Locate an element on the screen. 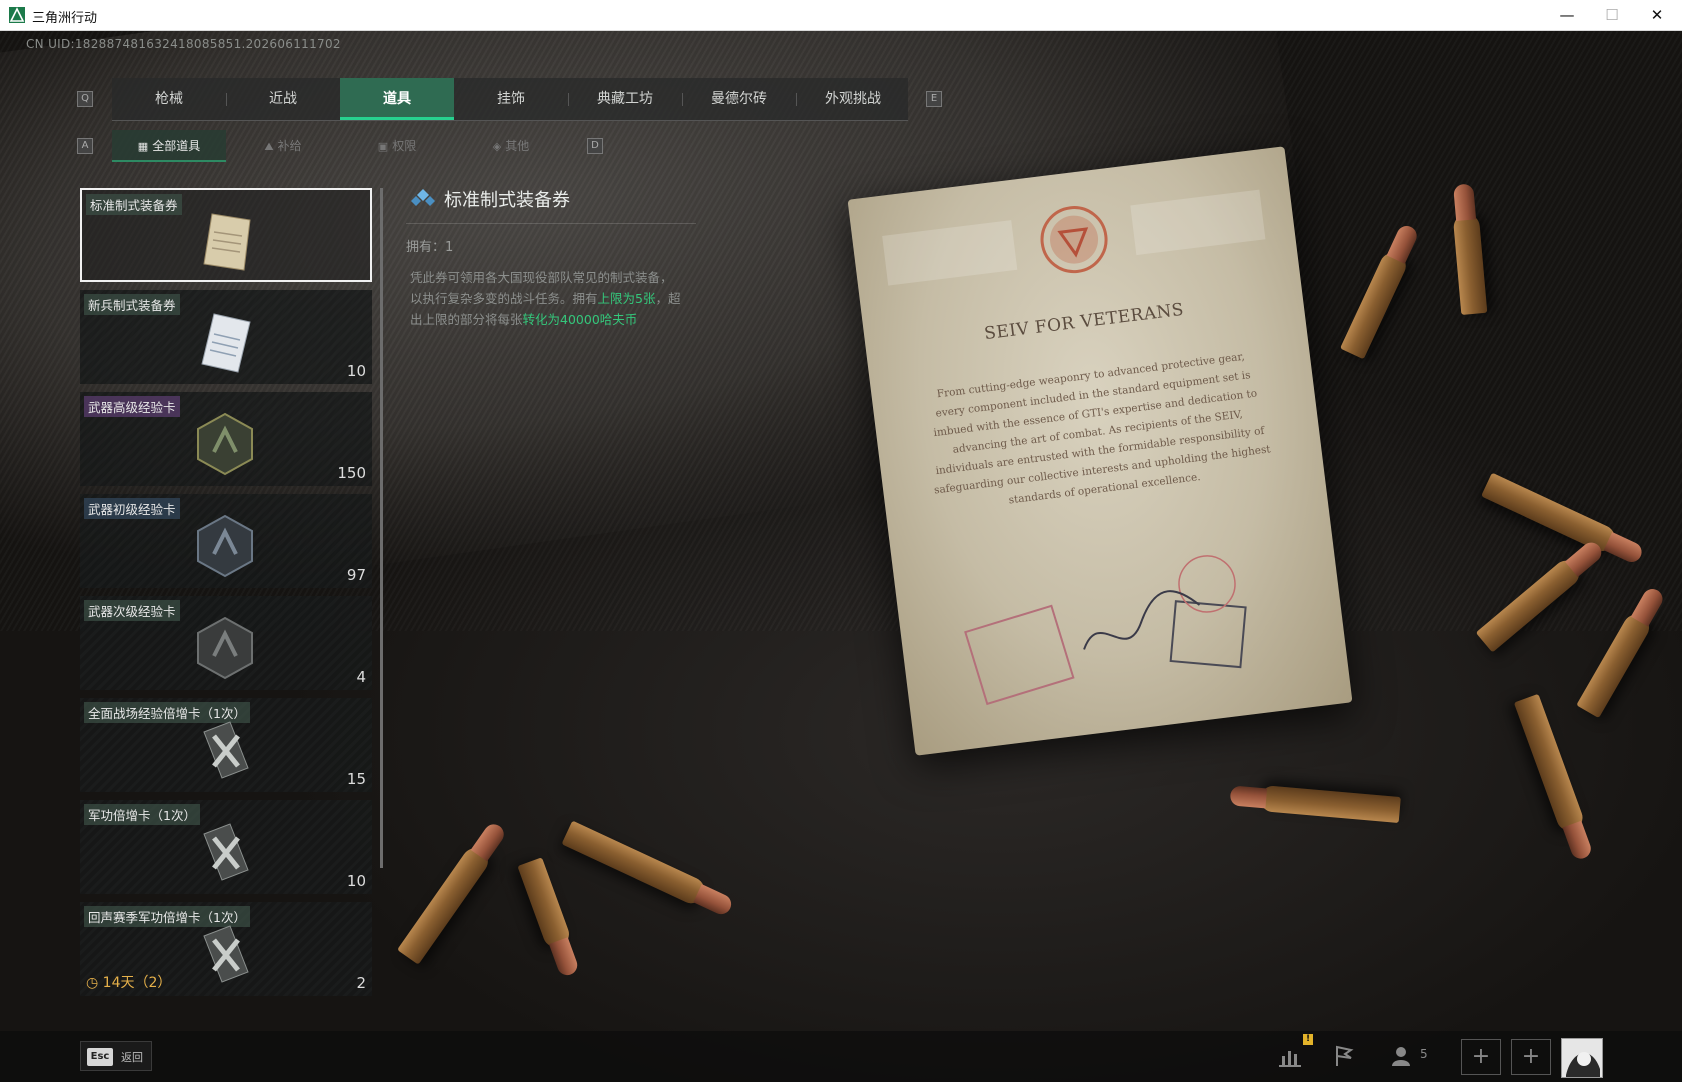 This screenshot has width=1682, height=1082. subtab-prev-key-hint: A is located at coordinates (85, 146).